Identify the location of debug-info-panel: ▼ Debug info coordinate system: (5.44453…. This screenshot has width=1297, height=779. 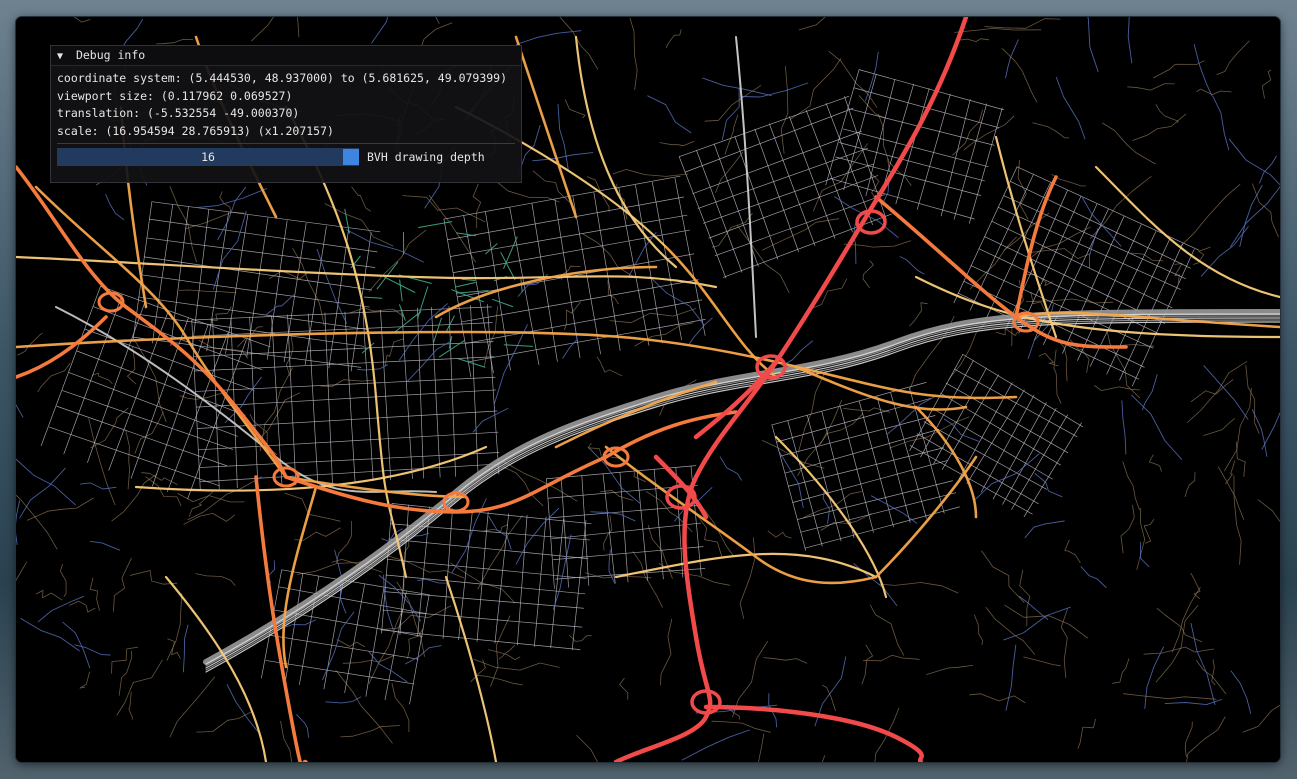
(286, 114).